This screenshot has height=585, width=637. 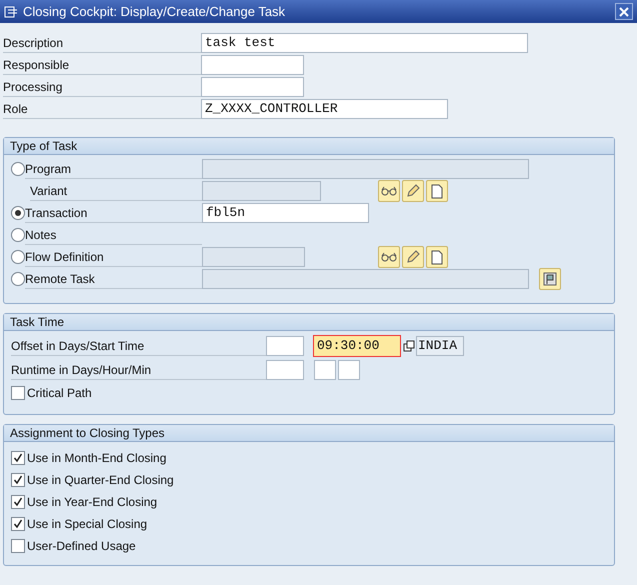 What do you see at coordinates (102, 65) in the screenshot?
I see `field-label: Responsible` at bounding box center [102, 65].